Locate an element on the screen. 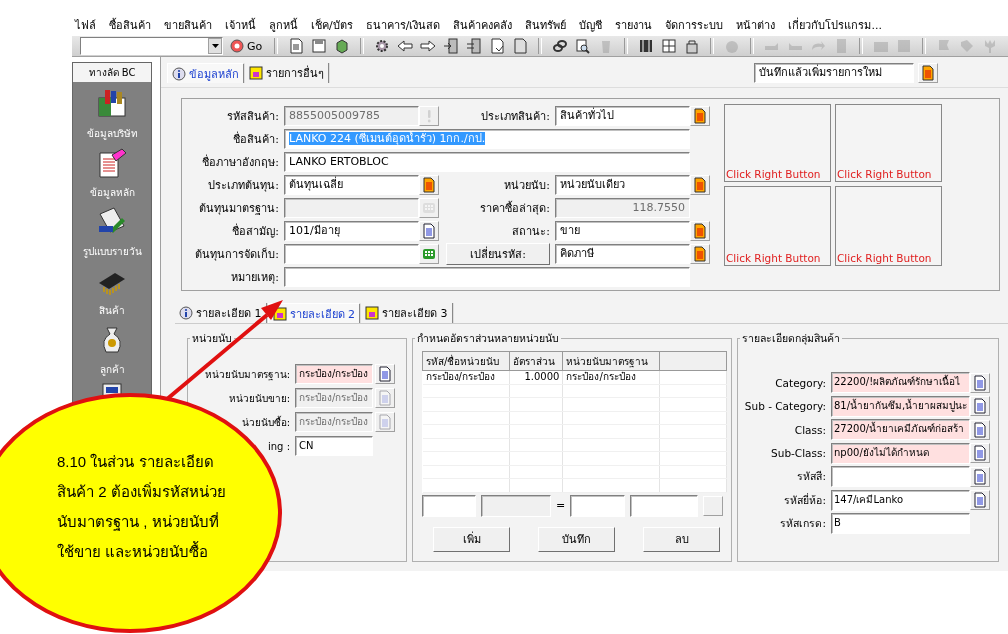  action-button: เพิ่ม is located at coordinates (471, 539).